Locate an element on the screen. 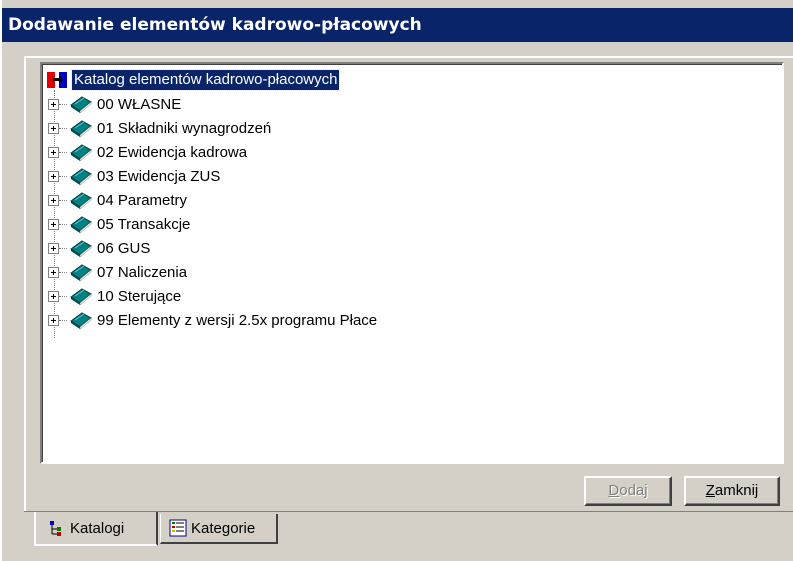 This screenshot has height=561, width=793. tree-node: 05 Transakcje is located at coordinates (119, 224).